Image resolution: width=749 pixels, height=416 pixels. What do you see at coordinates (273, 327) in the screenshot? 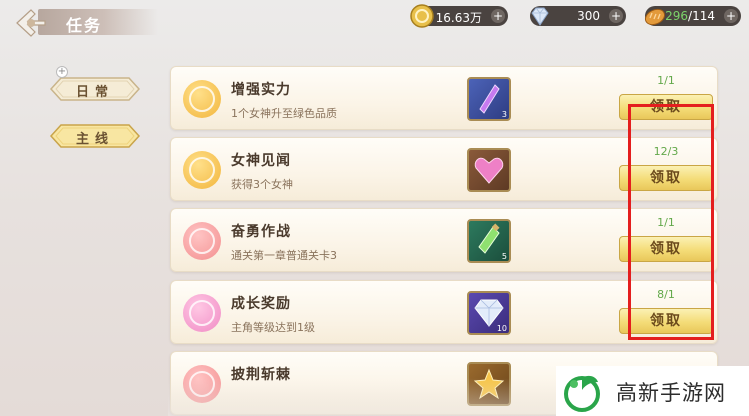
I see `task-desc: 主角等级达到1级` at bounding box center [273, 327].